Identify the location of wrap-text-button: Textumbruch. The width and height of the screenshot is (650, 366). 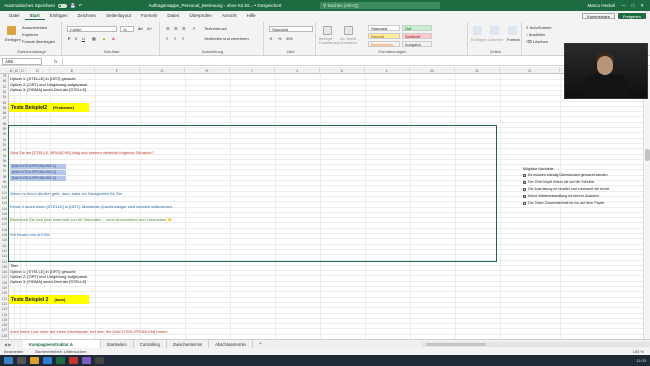
(215, 28).